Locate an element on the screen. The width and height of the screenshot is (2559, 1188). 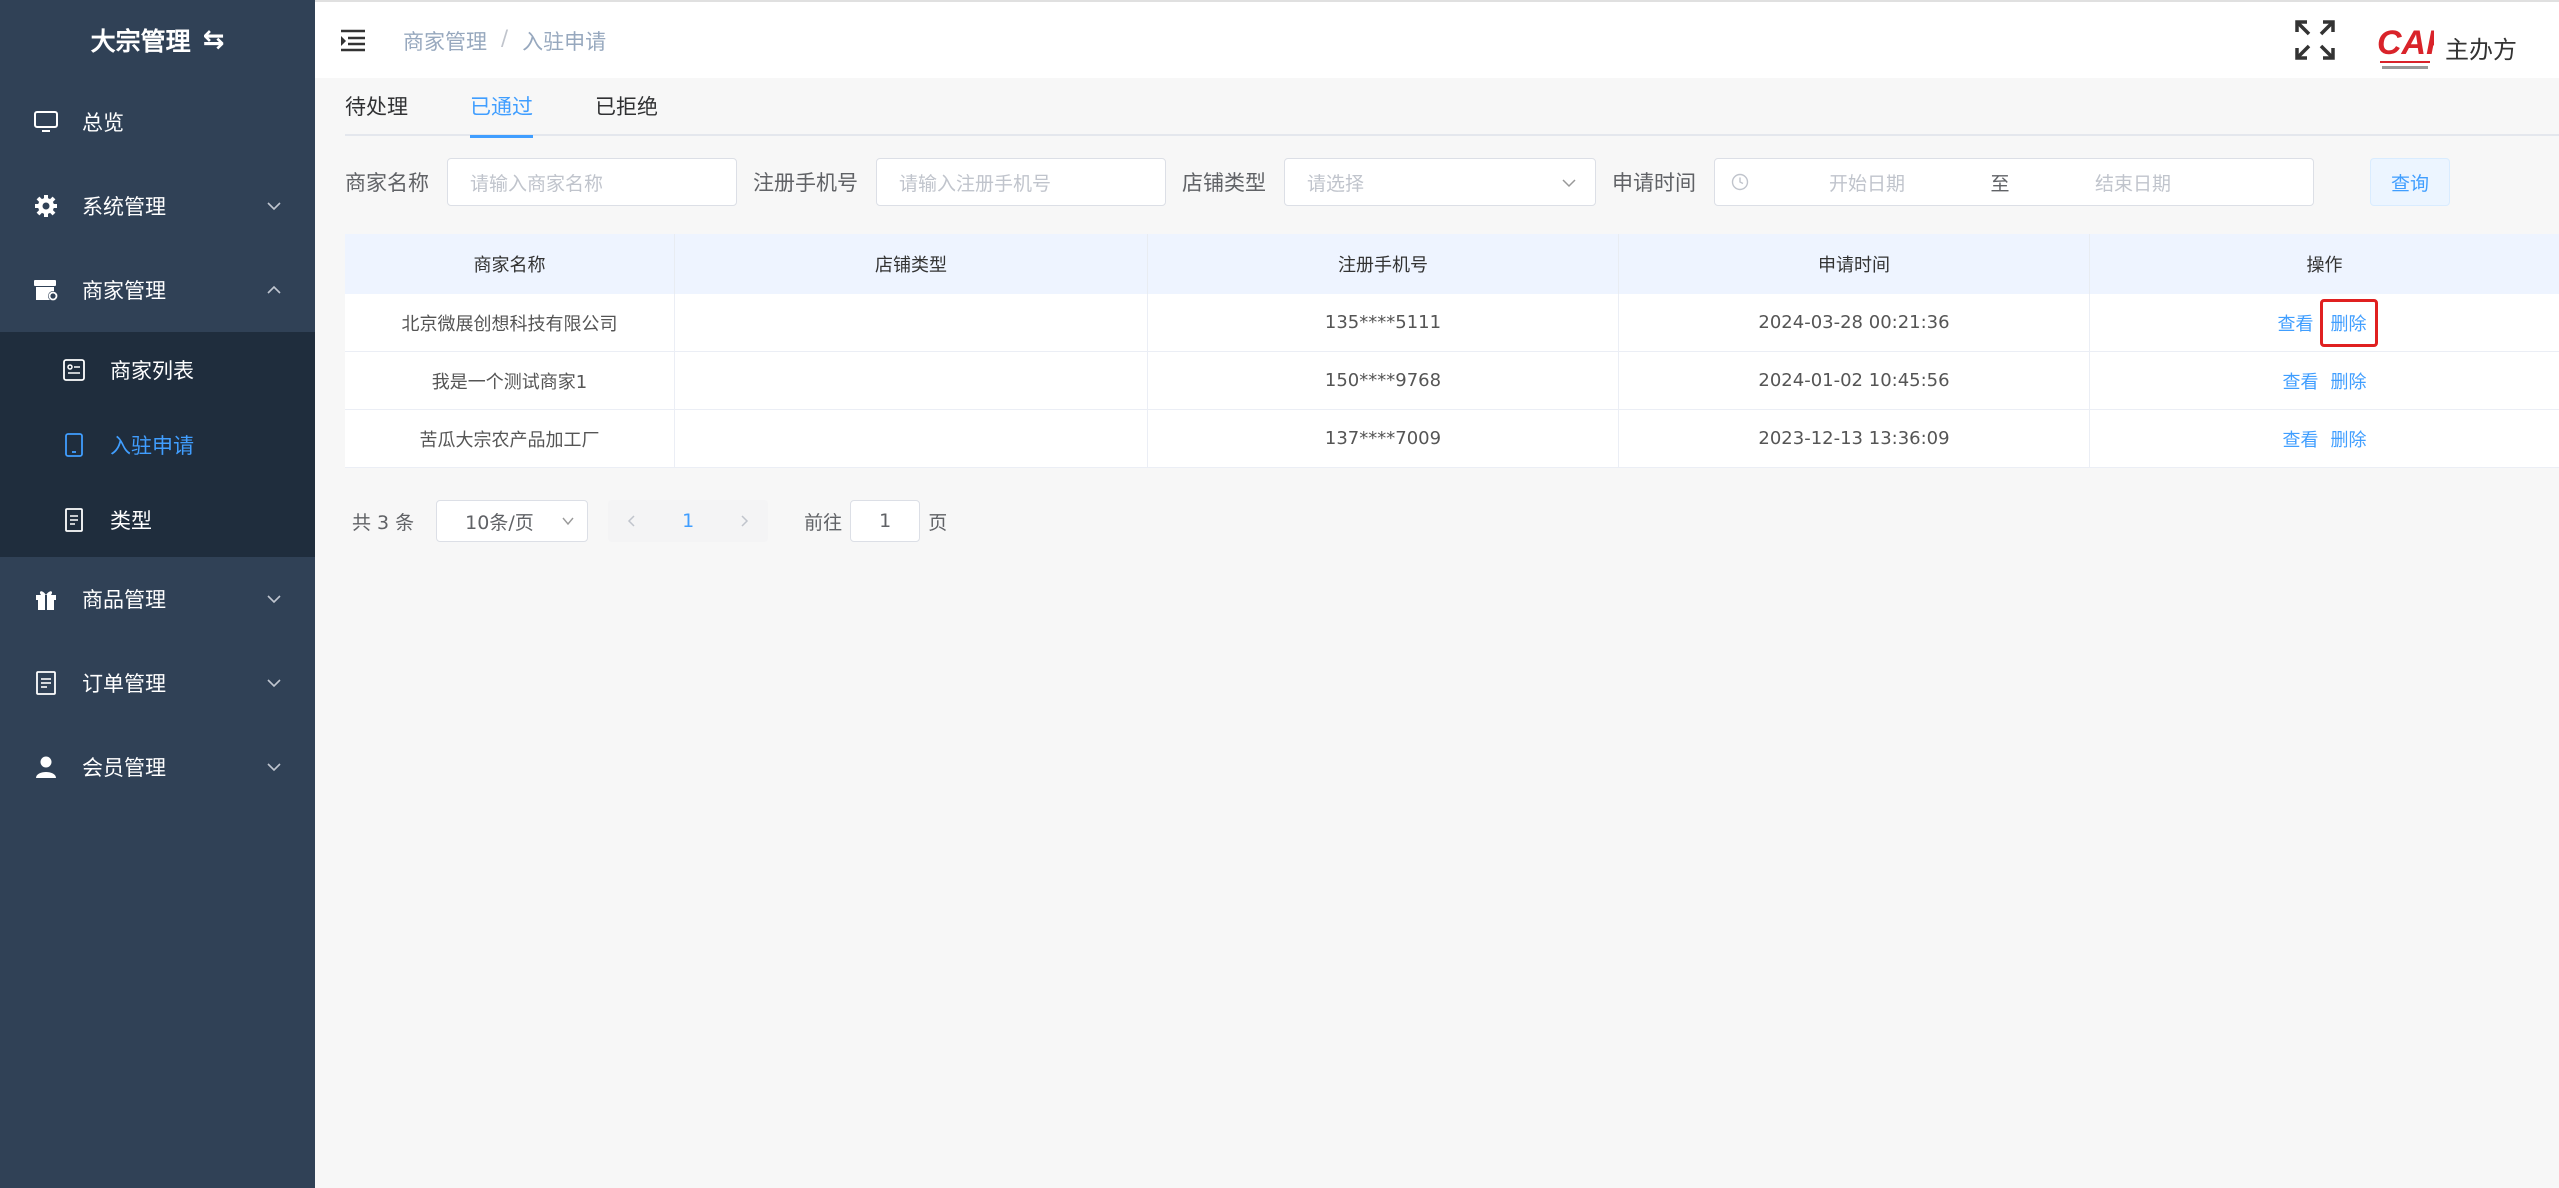
chevron-right-icon is located at coordinates (745, 521).